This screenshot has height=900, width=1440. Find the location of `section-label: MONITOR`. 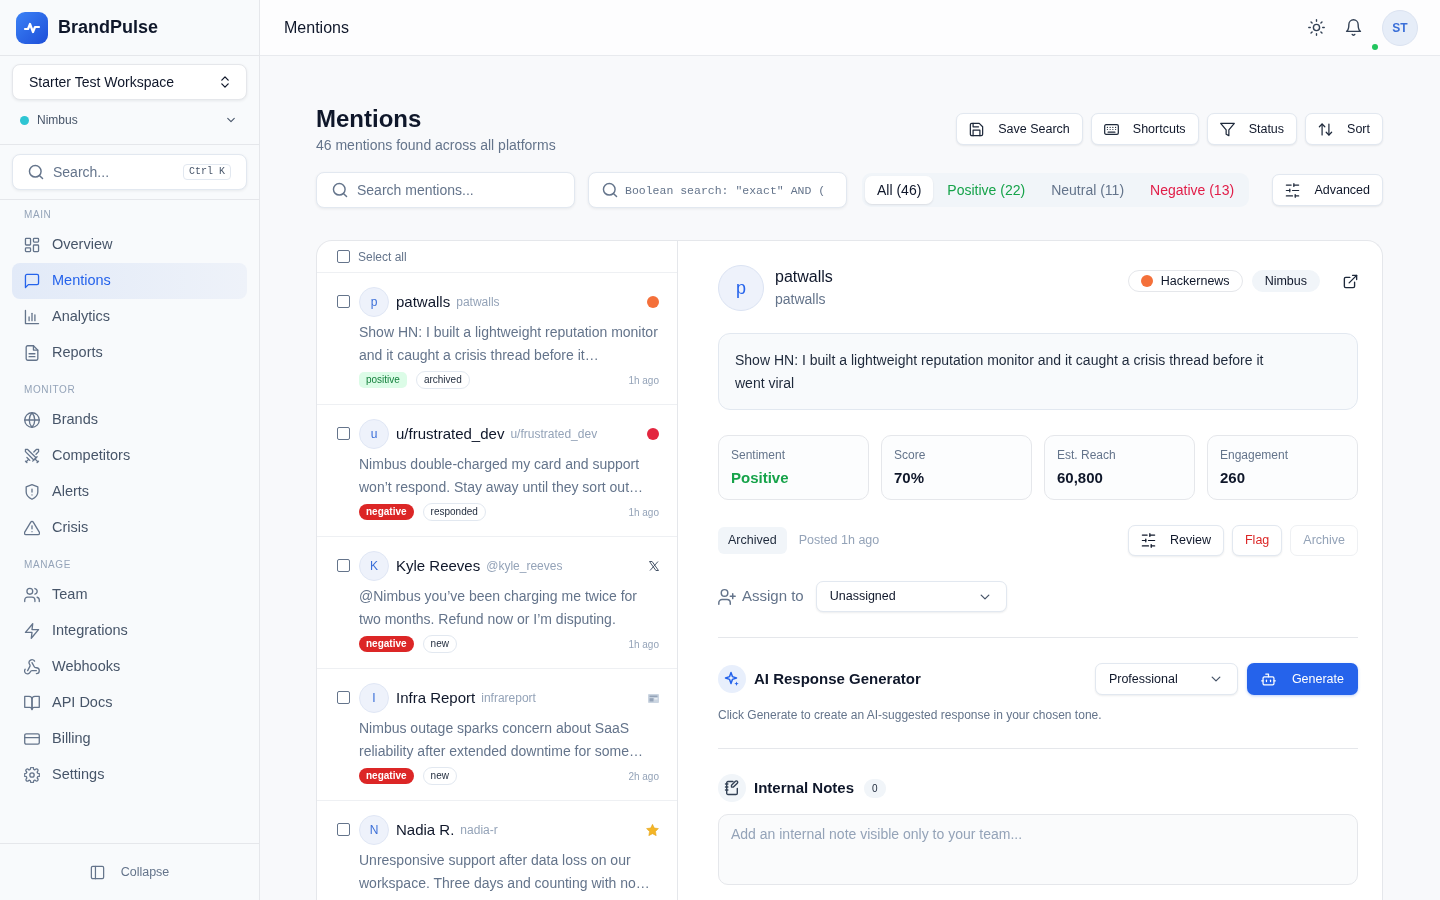

section-label: MONITOR is located at coordinates (50, 390).